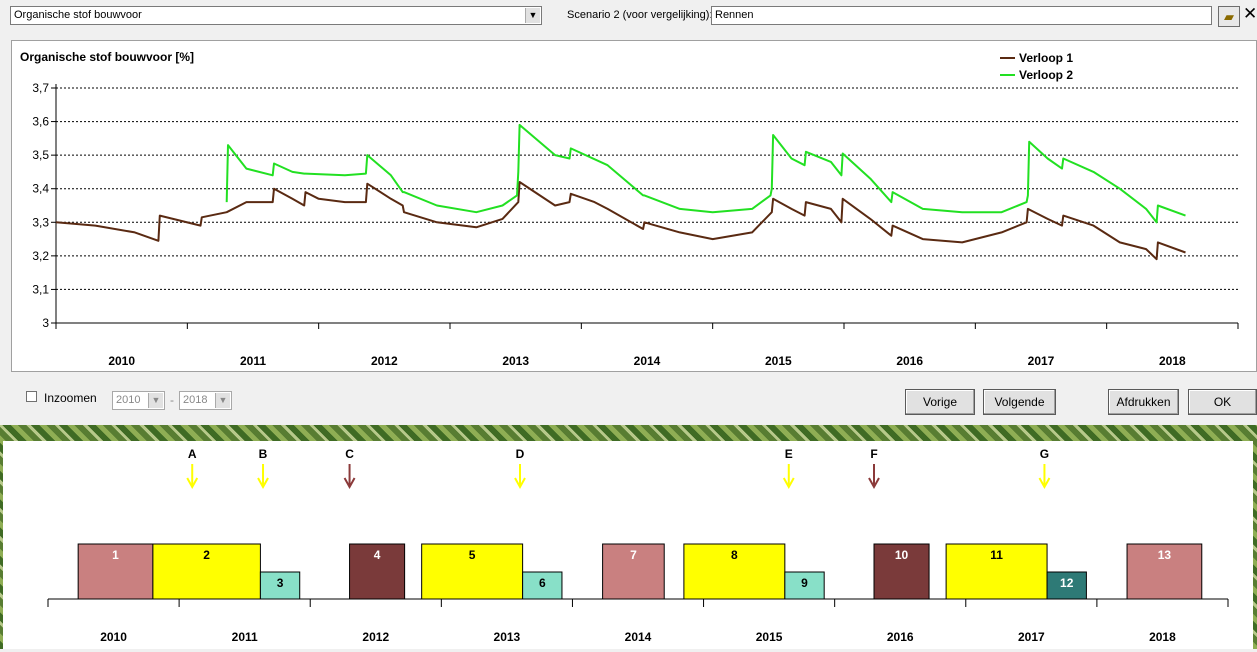  Describe the element at coordinates (515, 361) in the screenshot. I see `x-tick-label: 2013` at that location.